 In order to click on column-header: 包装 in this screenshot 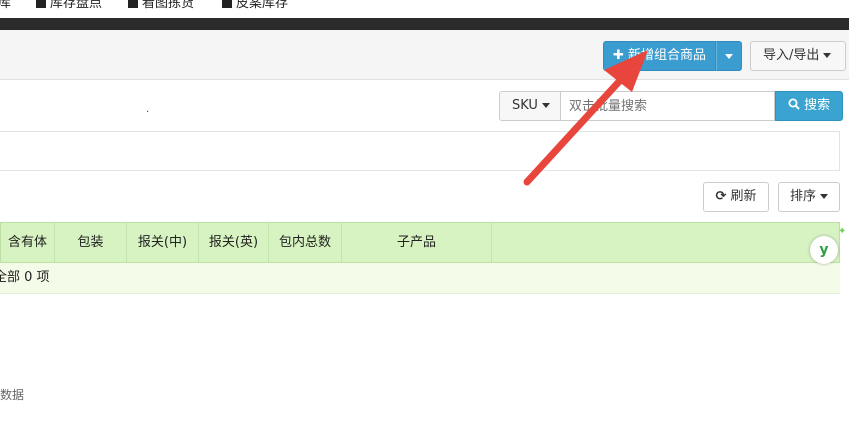, I will do `click(91, 242)`.